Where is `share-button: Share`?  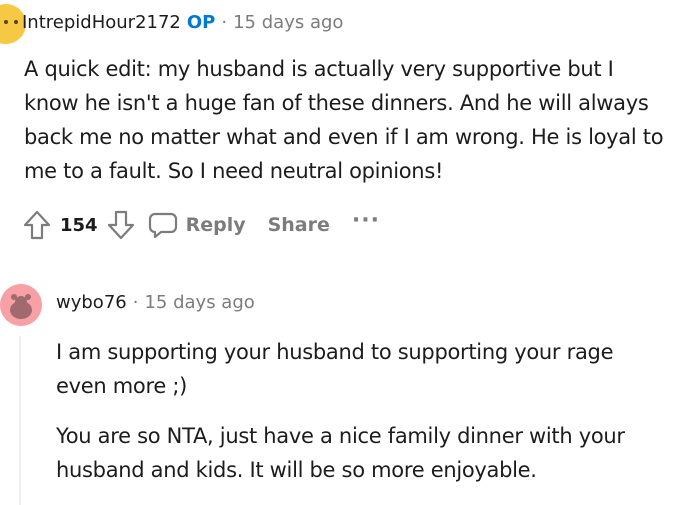
share-button: Share is located at coordinates (299, 225).